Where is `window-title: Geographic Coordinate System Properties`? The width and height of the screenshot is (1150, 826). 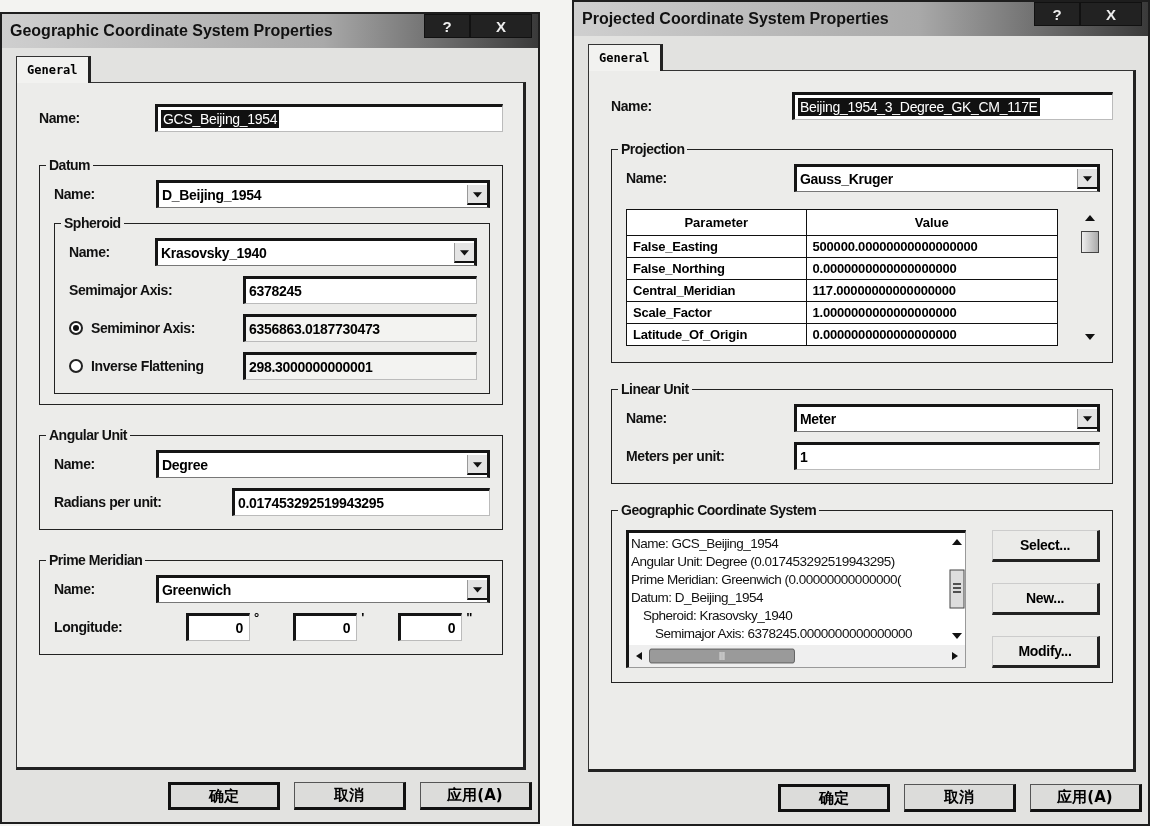
window-title: Geographic Coordinate System Properties is located at coordinates (171, 31).